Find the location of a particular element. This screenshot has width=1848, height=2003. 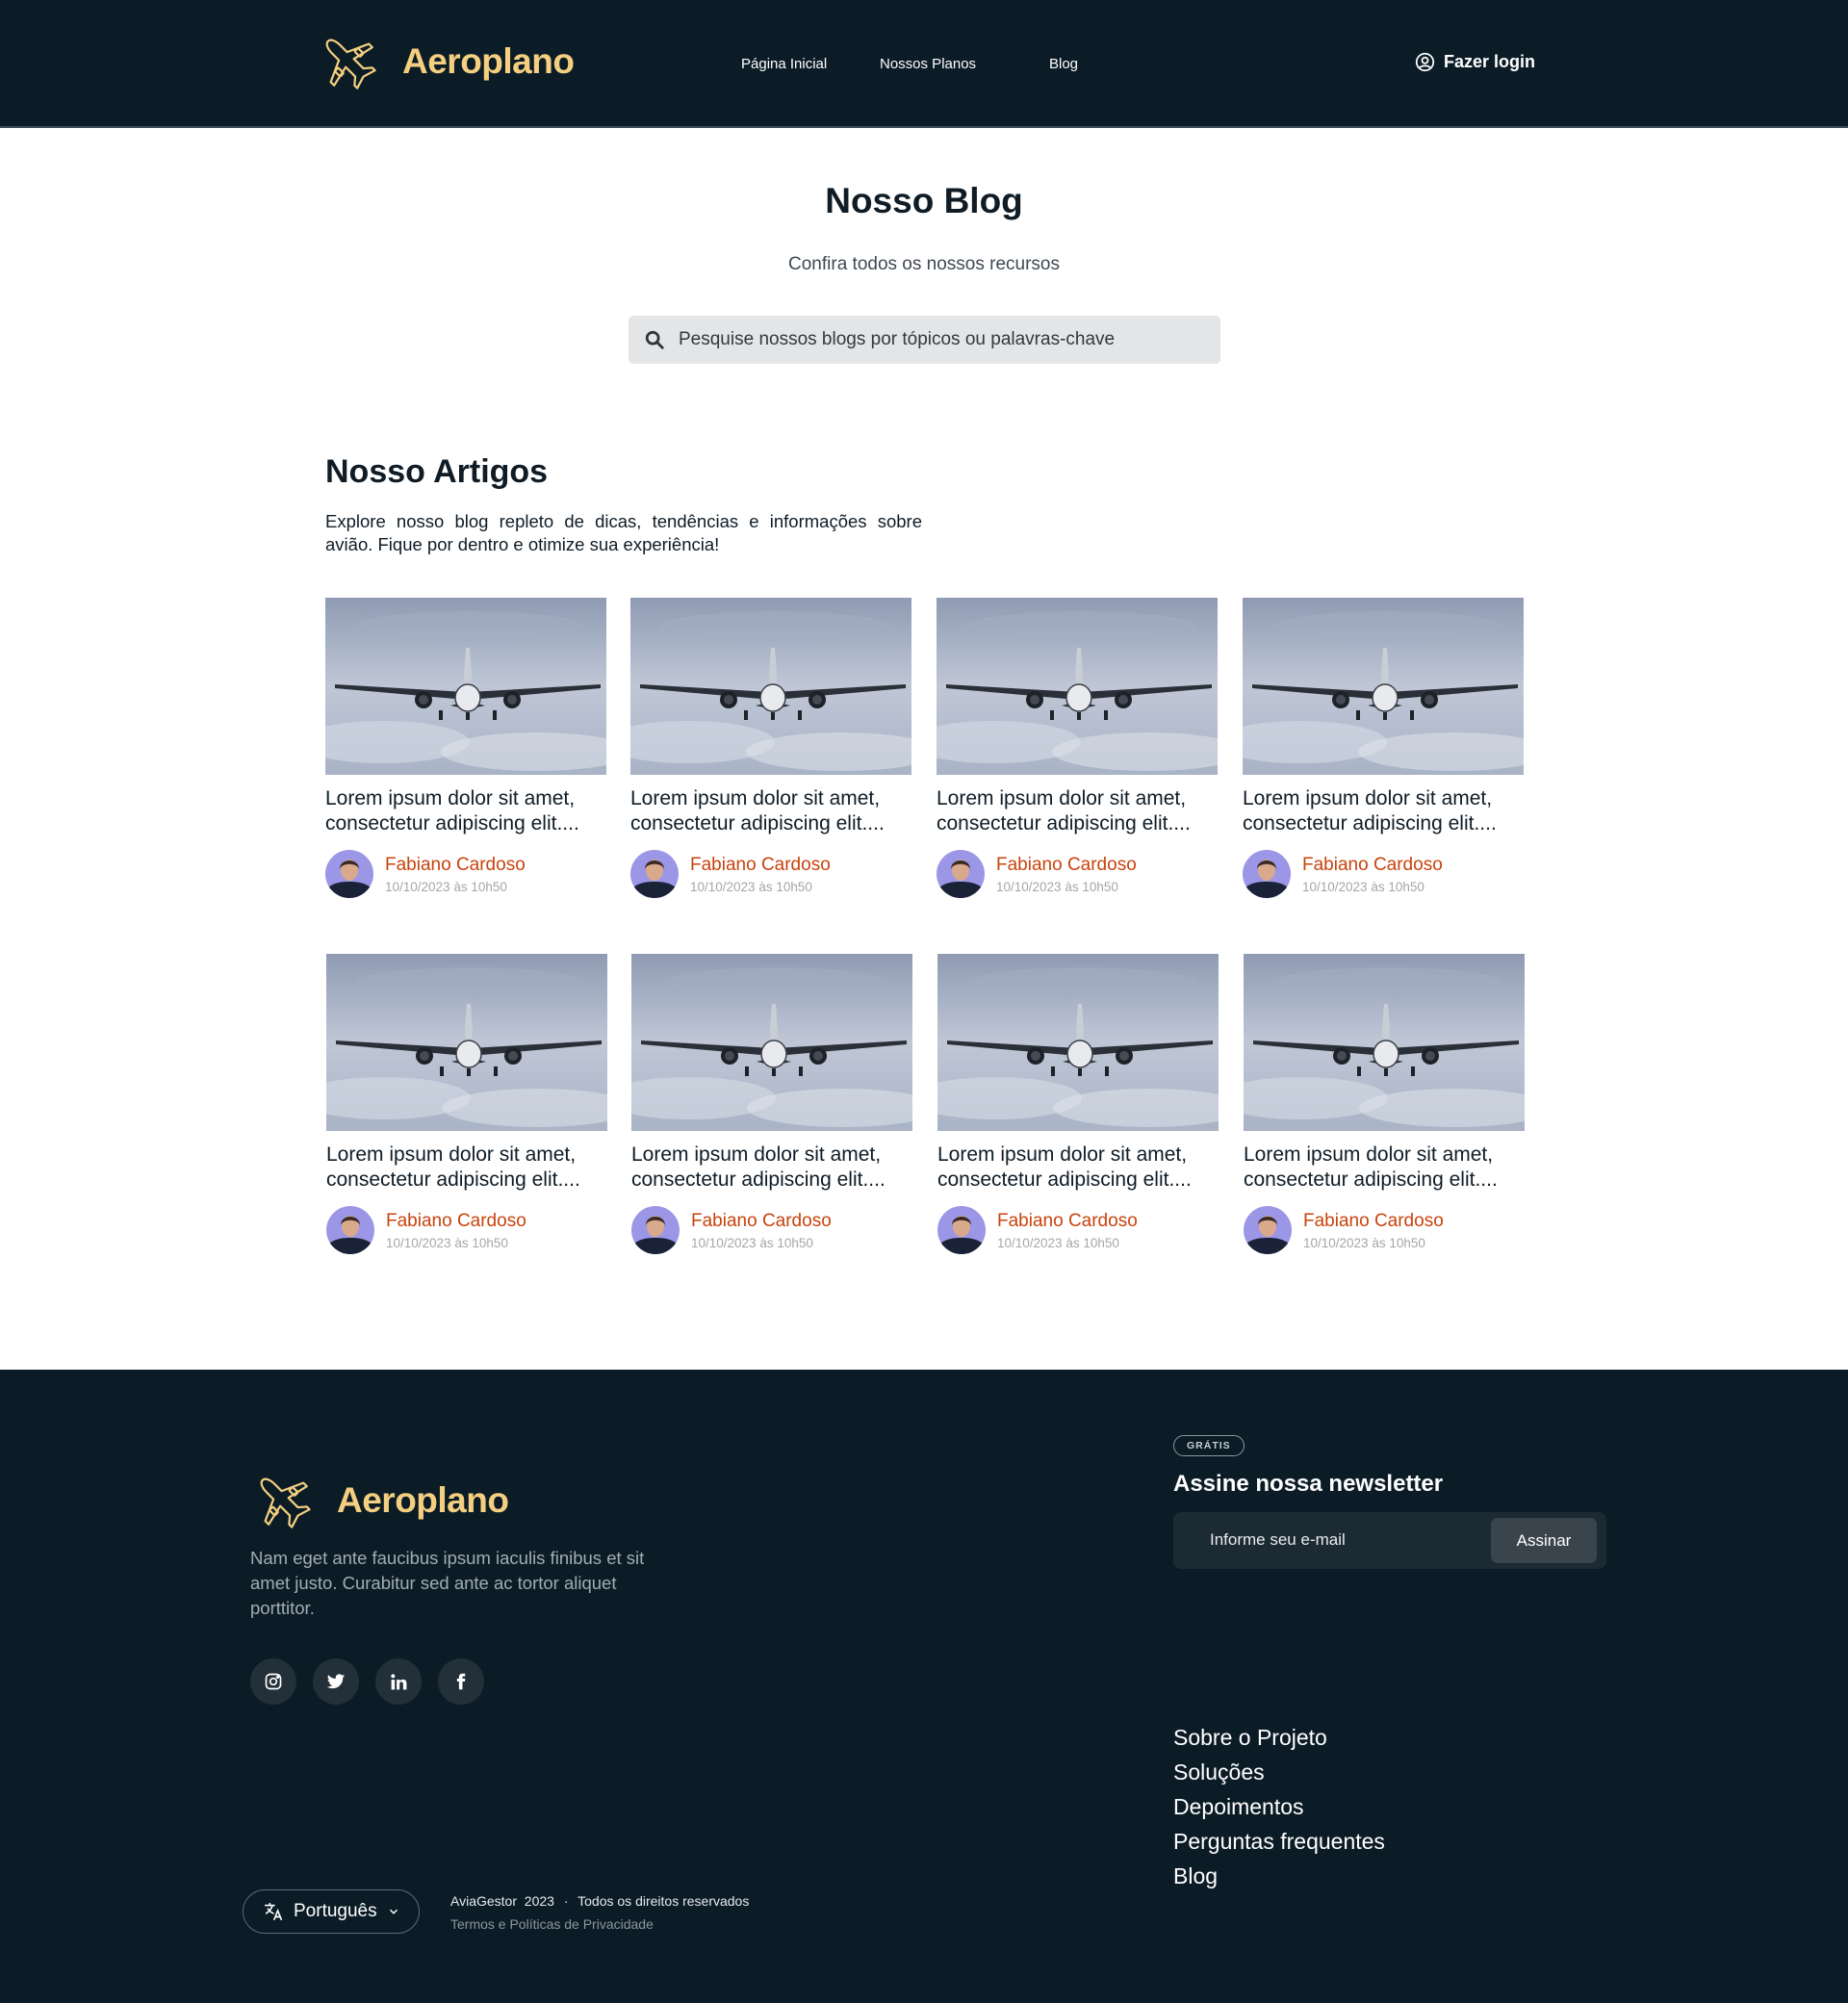

language-selector: Português is located at coordinates (331, 1912).